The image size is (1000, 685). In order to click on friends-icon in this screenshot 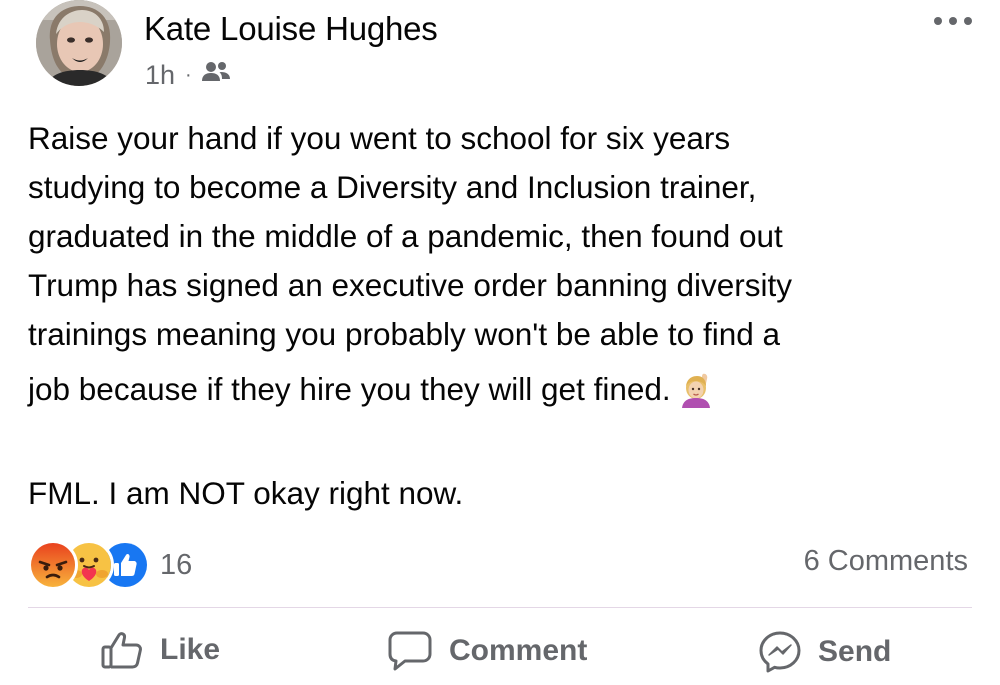, I will do `click(216, 75)`.